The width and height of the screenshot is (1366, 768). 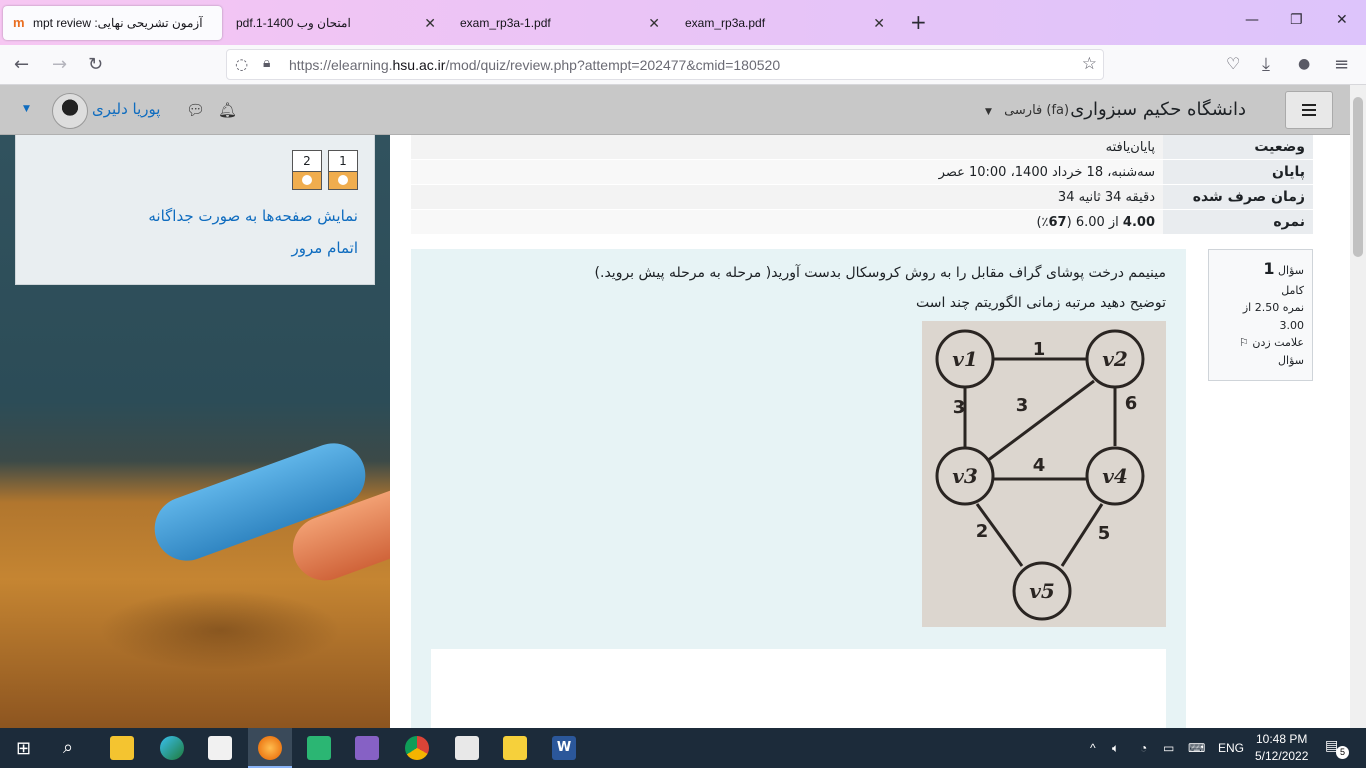 I want to click on app-menu-icon: ≡, so click(x=1341, y=64).